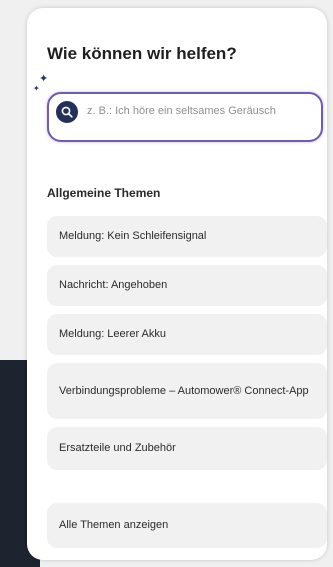 Image resolution: width=333 pixels, height=567 pixels. I want to click on topic-label: Meldung: Leerer Akku, so click(113, 334).